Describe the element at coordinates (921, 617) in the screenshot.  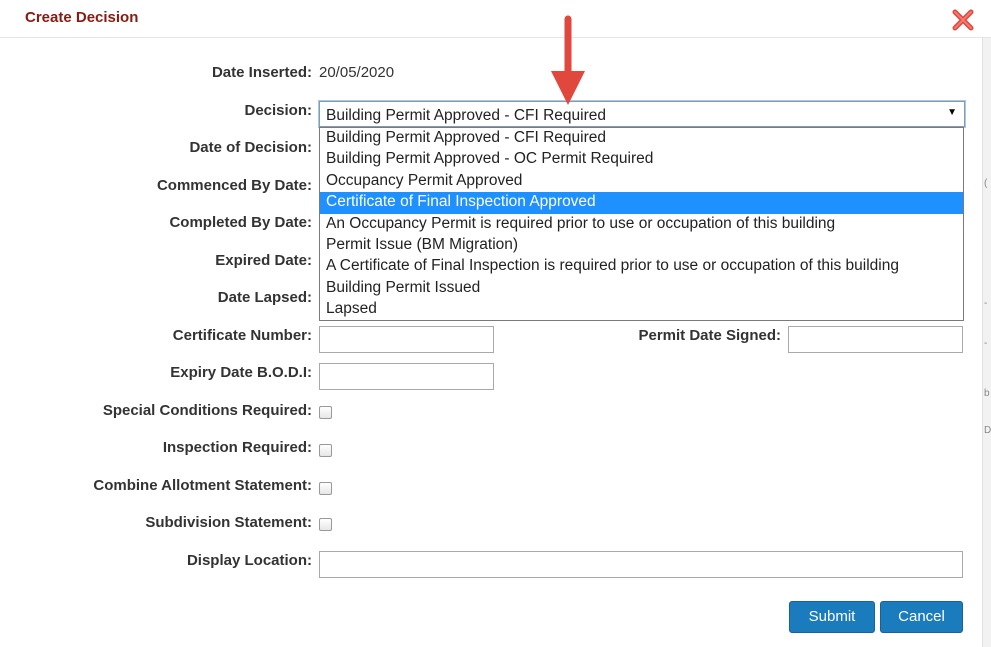
I see `cancel-button: Cancel` at that location.